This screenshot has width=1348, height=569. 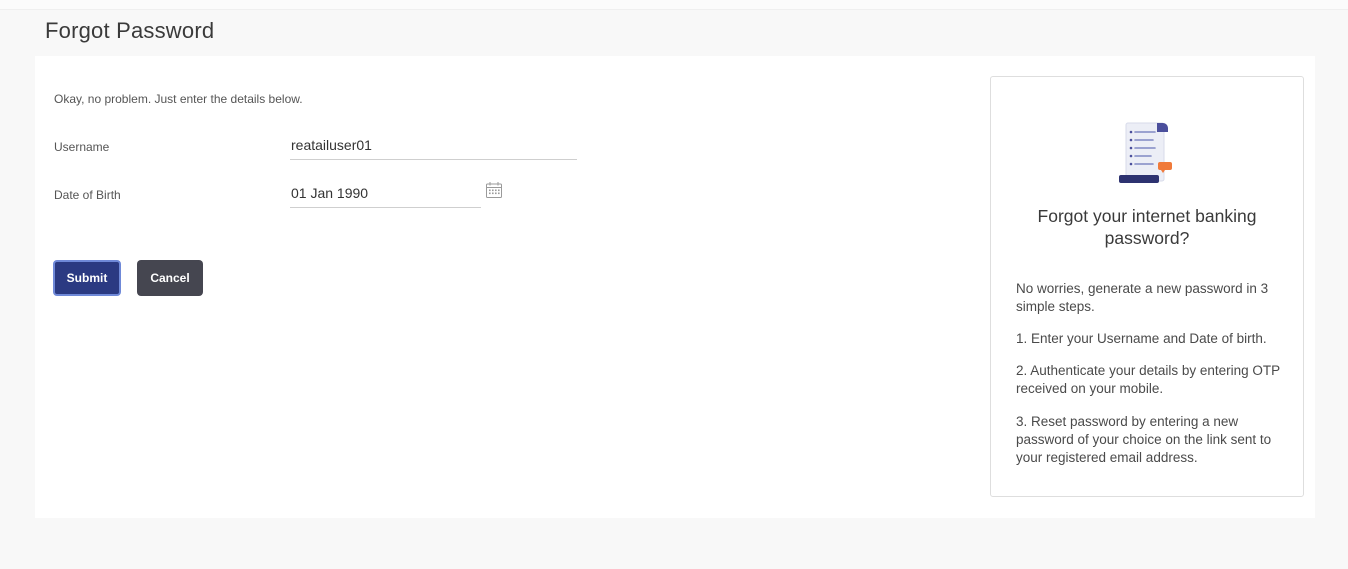 What do you see at coordinates (433, 145) in the screenshot?
I see `username-input` at bounding box center [433, 145].